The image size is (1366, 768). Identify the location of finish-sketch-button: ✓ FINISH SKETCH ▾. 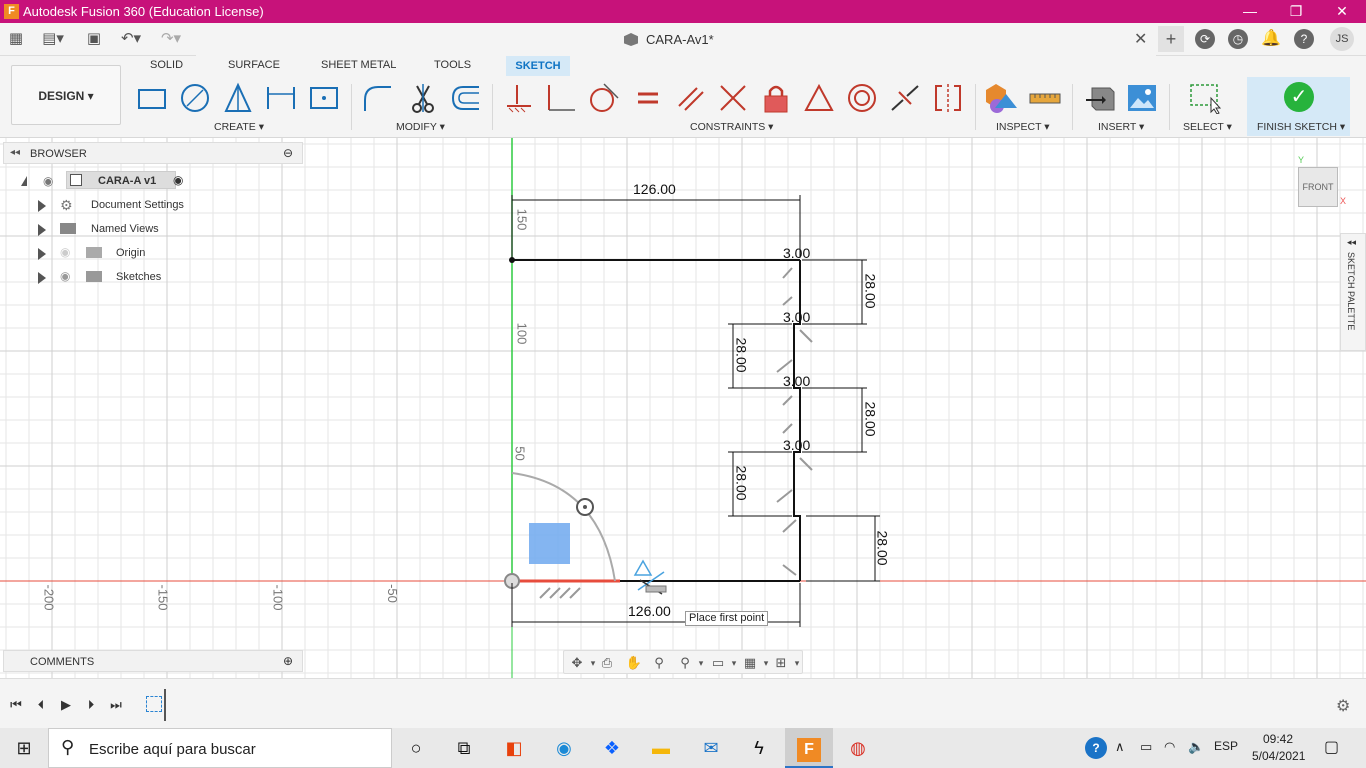
(1298, 106).